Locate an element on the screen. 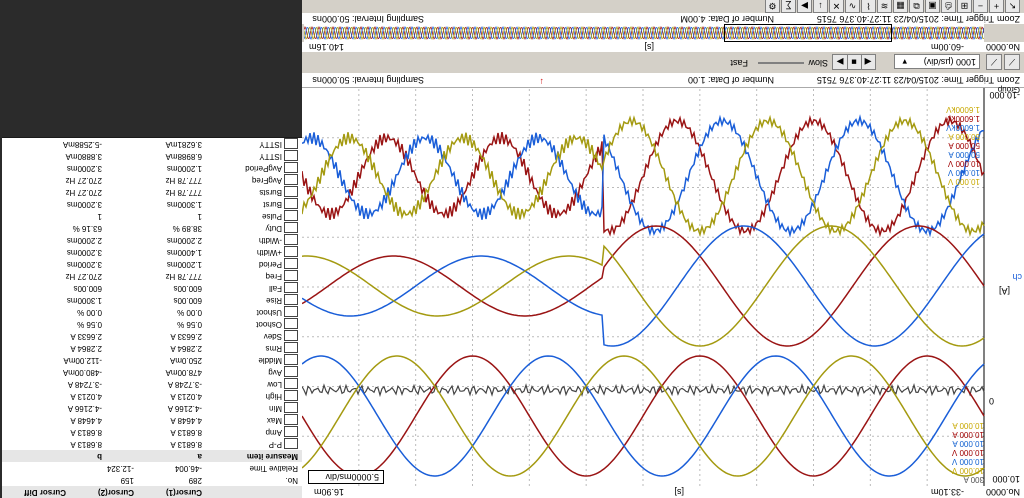 This screenshot has height=498, width=1024. wave2-icon: ⟋ is located at coordinates (994, 62).